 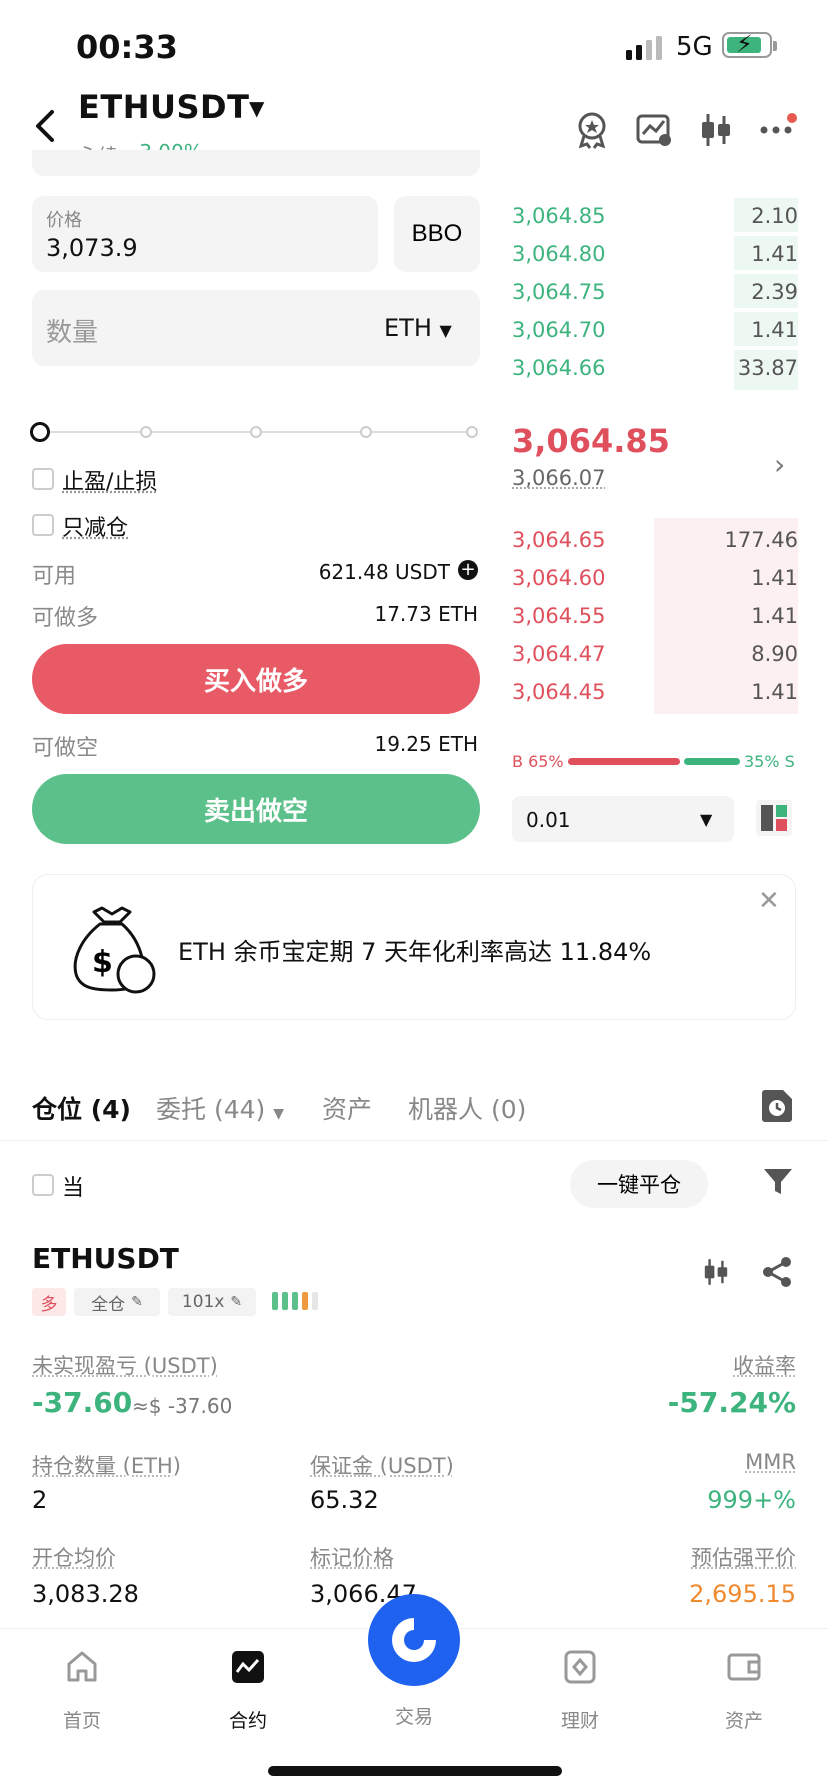 I want to click on margin-mode-tag: 全仓 ✎, so click(x=117, y=1302).